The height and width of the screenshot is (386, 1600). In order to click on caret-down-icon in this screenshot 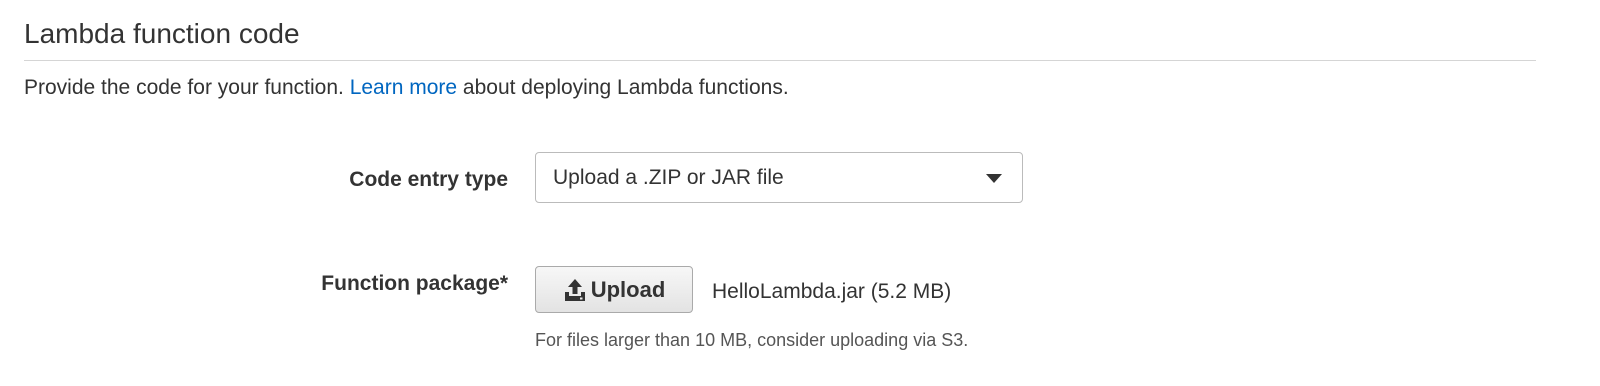, I will do `click(994, 178)`.